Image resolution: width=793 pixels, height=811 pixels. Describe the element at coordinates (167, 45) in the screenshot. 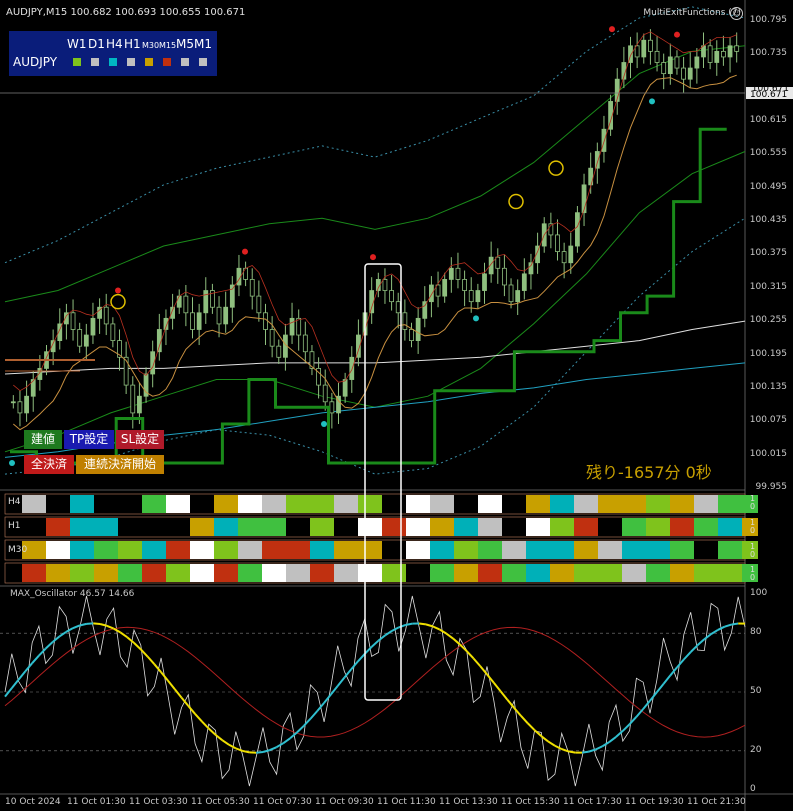

I see `tf-m15: M15` at that location.